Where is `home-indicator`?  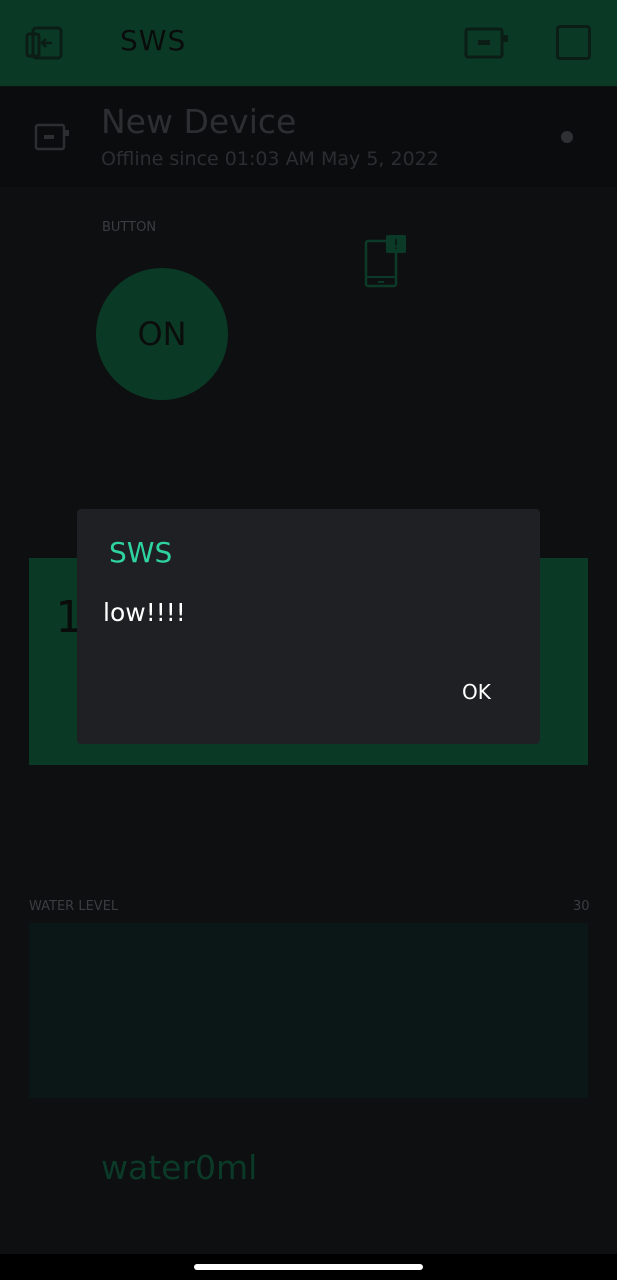 home-indicator is located at coordinates (308, 1267).